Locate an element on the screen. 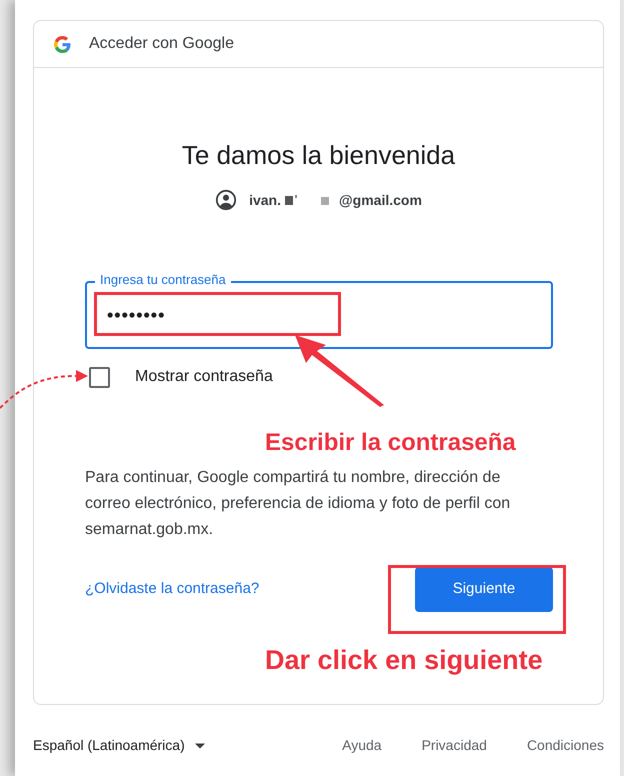  next-button: Siguiente is located at coordinates (484, 589).